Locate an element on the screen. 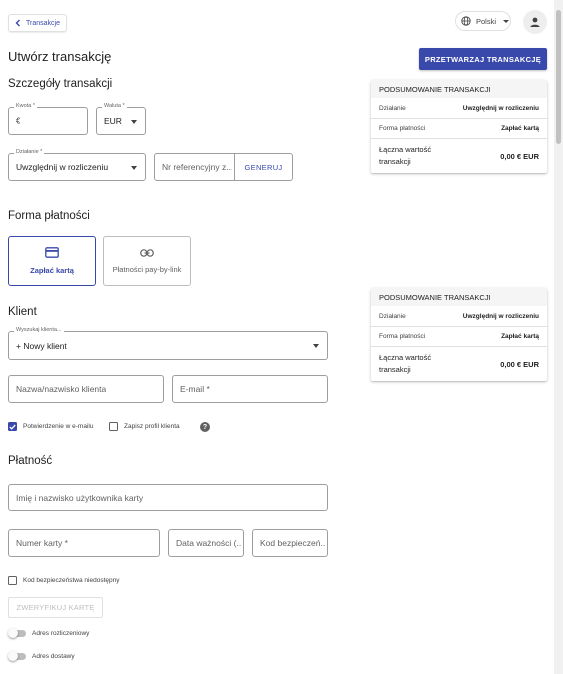 The image size is (563, 674). cardholder-name-input: Imię i nazwisko użytkownika karty is located at coordinates (168, 497).